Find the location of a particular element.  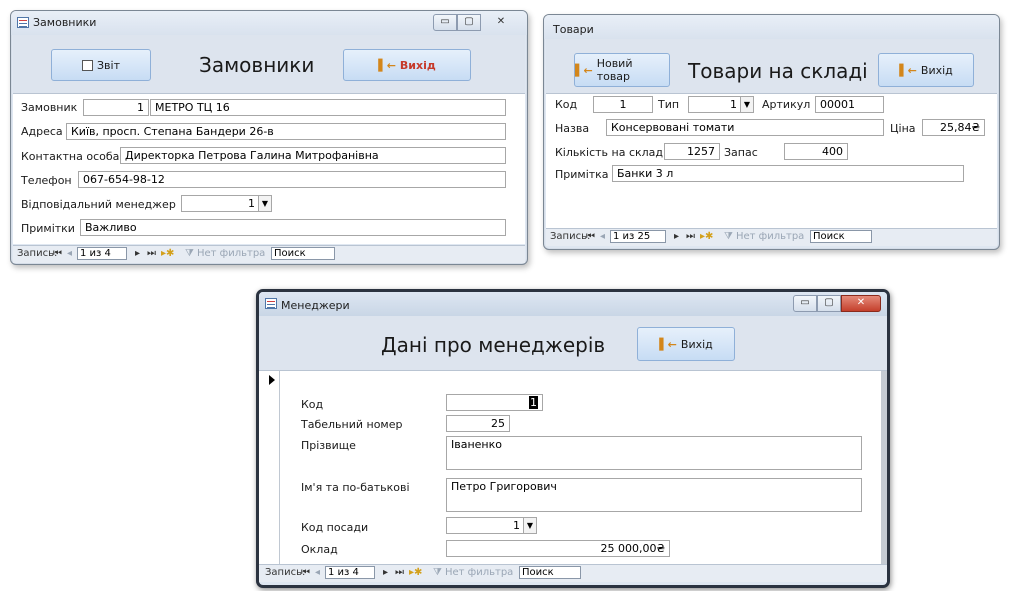

goods-exit-button: ▌← Вихід is located at coordinates (926, 70).